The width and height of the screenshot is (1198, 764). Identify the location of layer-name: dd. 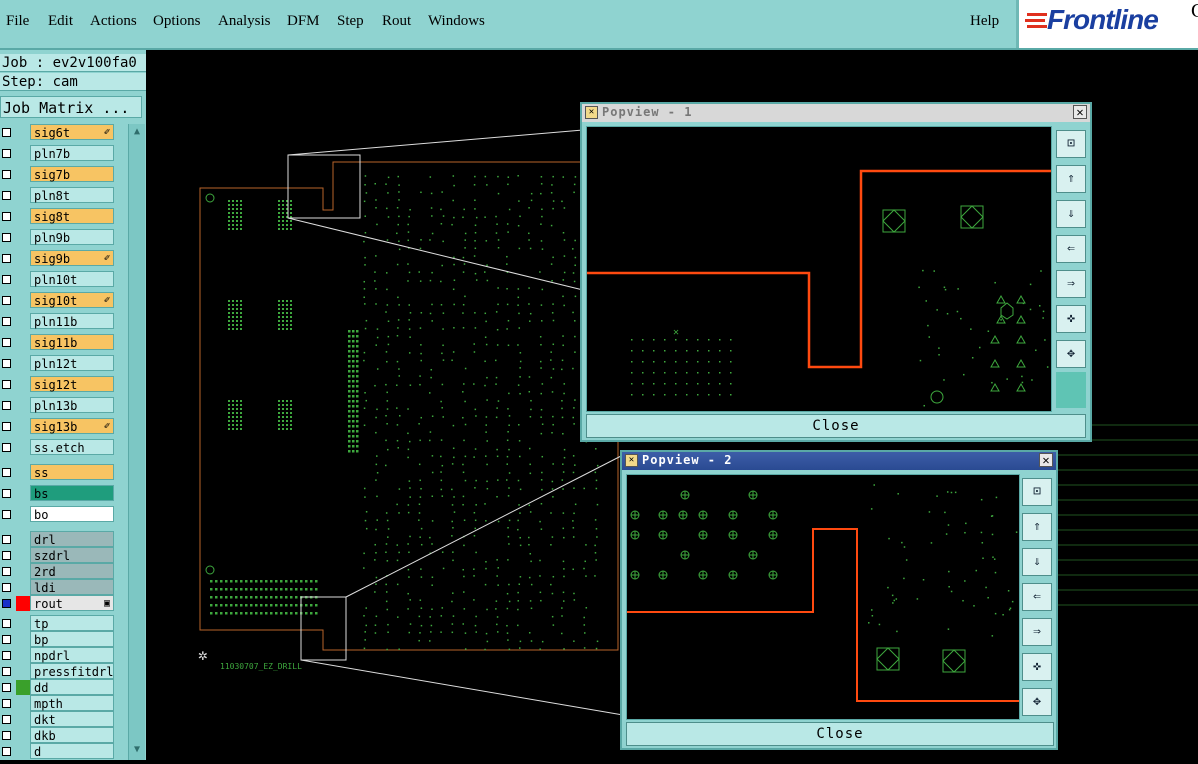
(72, 687).